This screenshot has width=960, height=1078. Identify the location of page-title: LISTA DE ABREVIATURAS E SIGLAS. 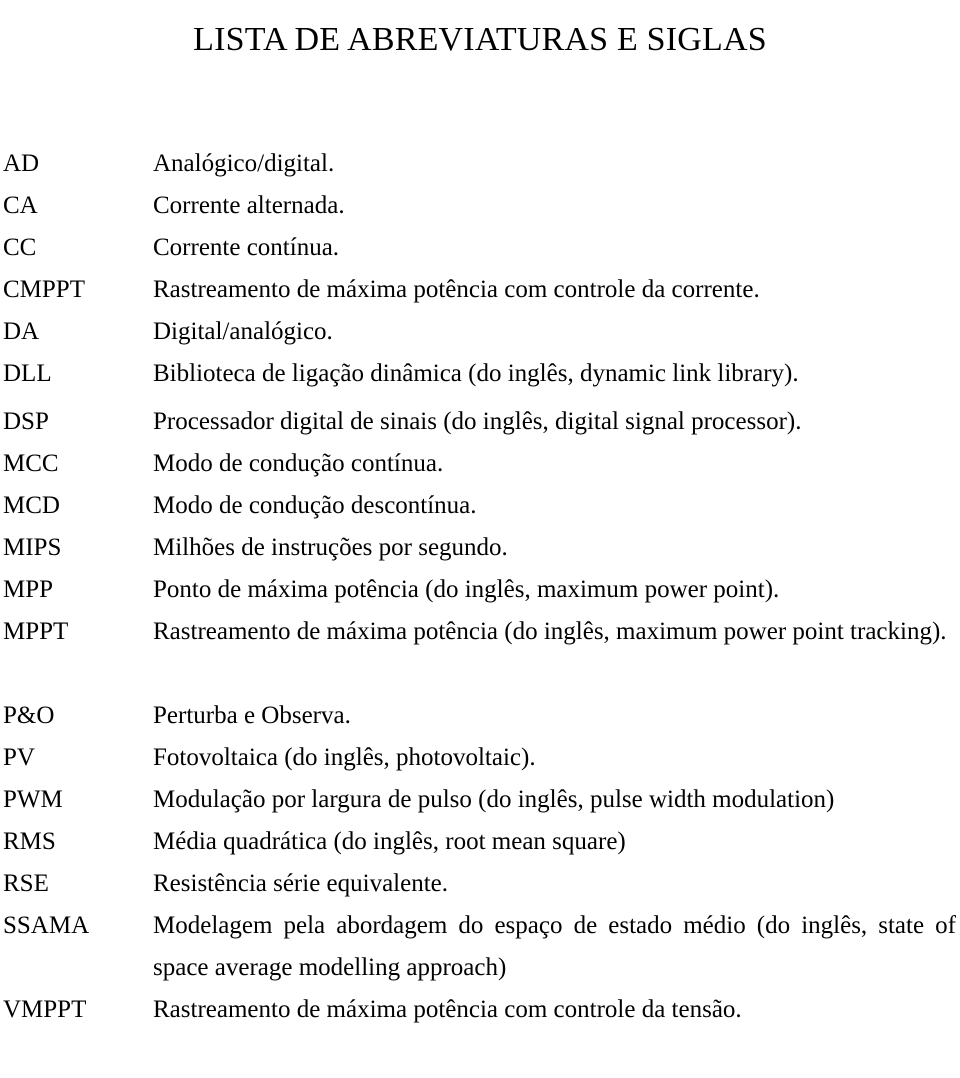
(480, 39).